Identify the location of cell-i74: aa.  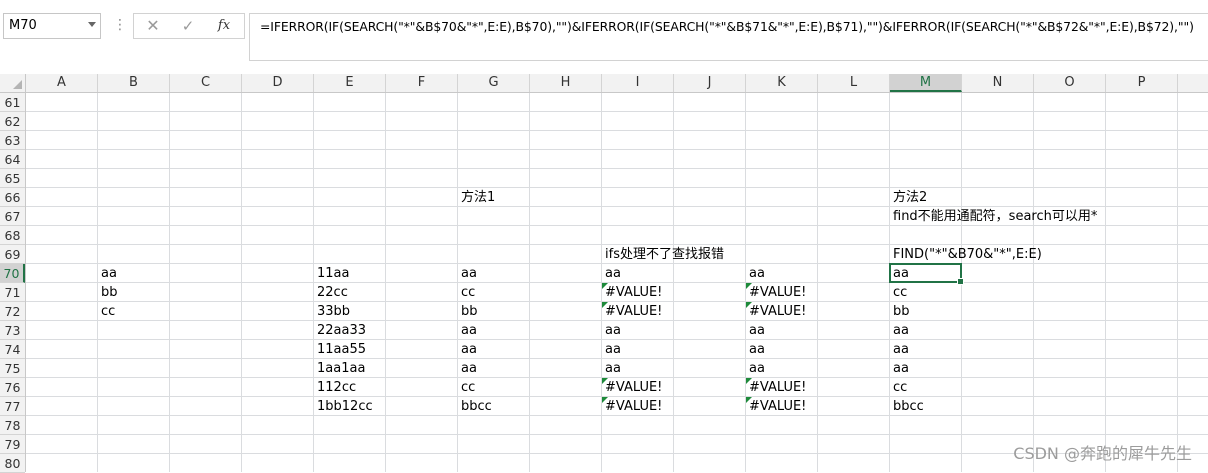
(611, 349).